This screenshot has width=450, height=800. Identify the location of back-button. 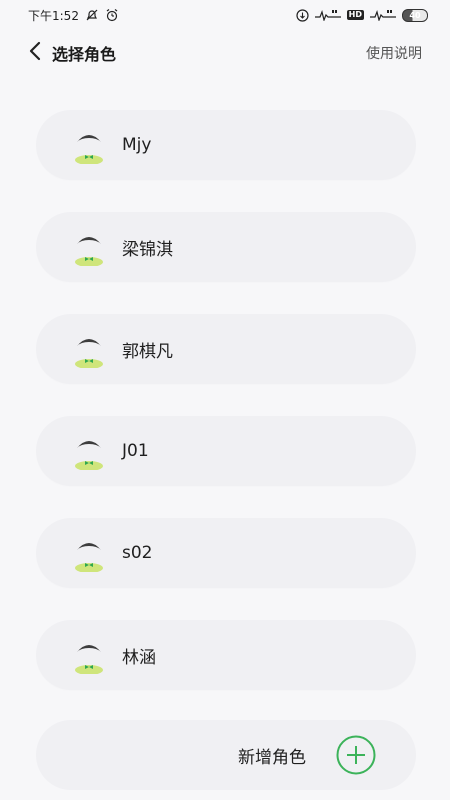
(35, 53).